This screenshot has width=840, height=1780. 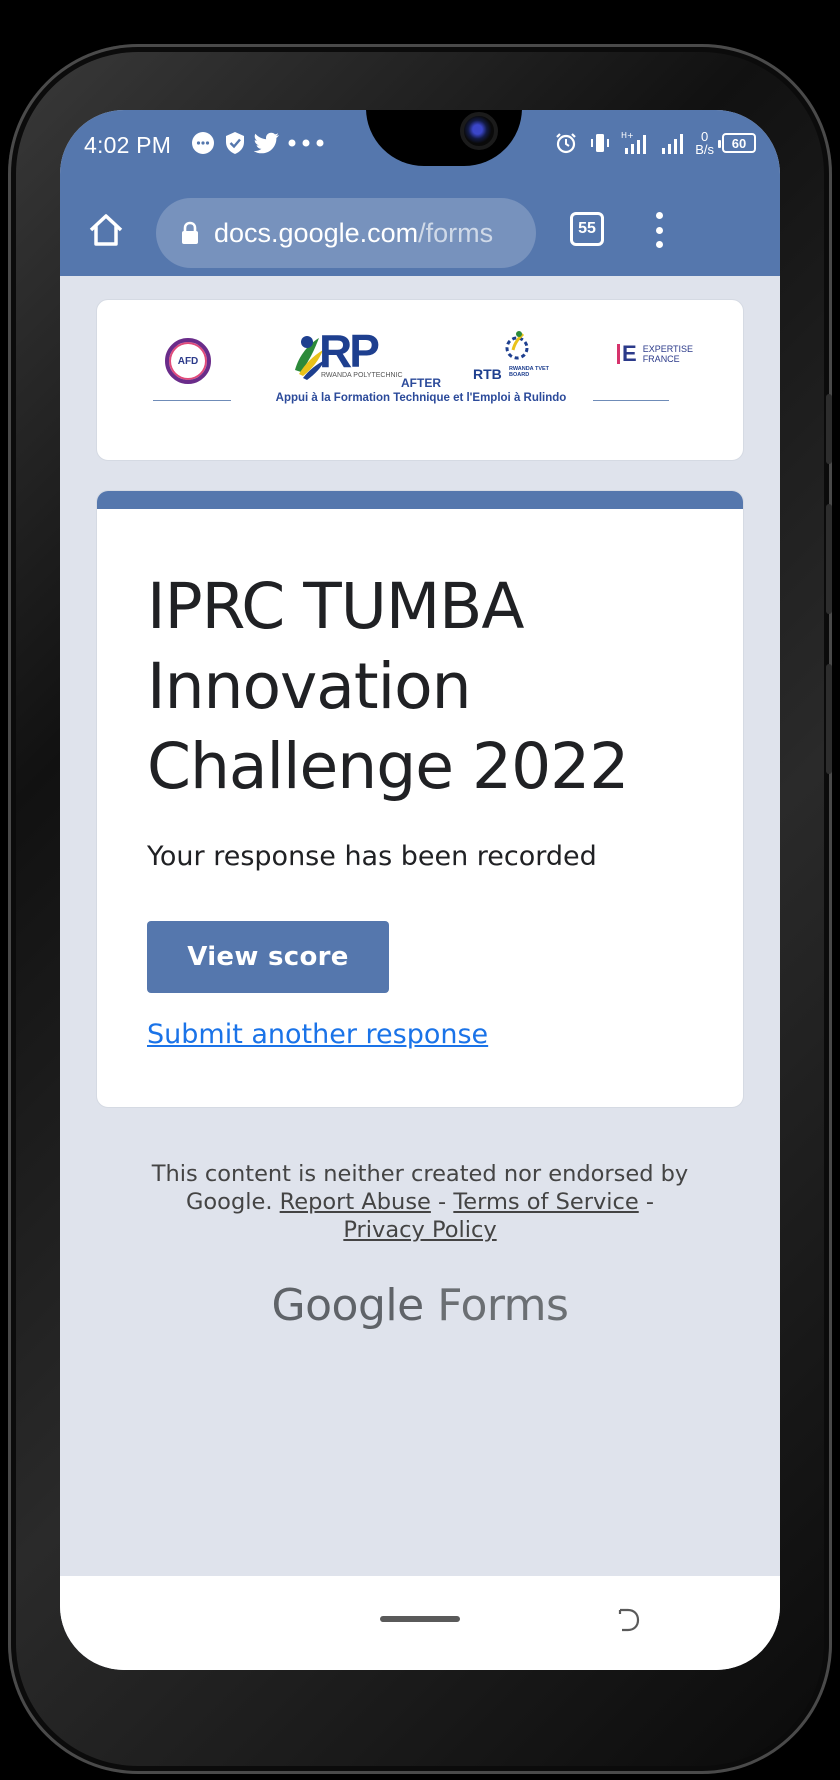 I want to click on side-button-middle, so click(x=829, y=559).